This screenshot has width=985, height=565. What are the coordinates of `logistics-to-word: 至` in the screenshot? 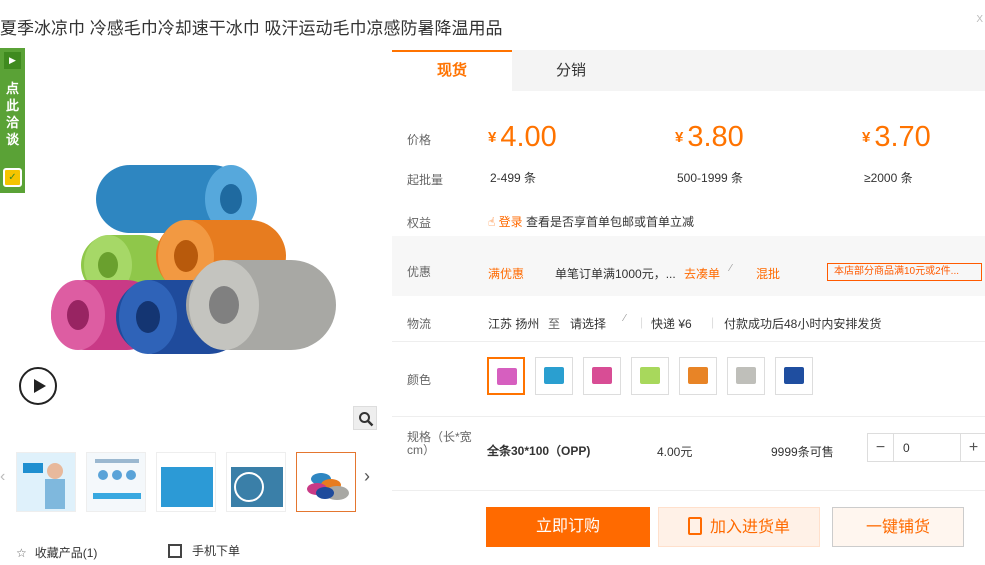 It's located at (554, 324).